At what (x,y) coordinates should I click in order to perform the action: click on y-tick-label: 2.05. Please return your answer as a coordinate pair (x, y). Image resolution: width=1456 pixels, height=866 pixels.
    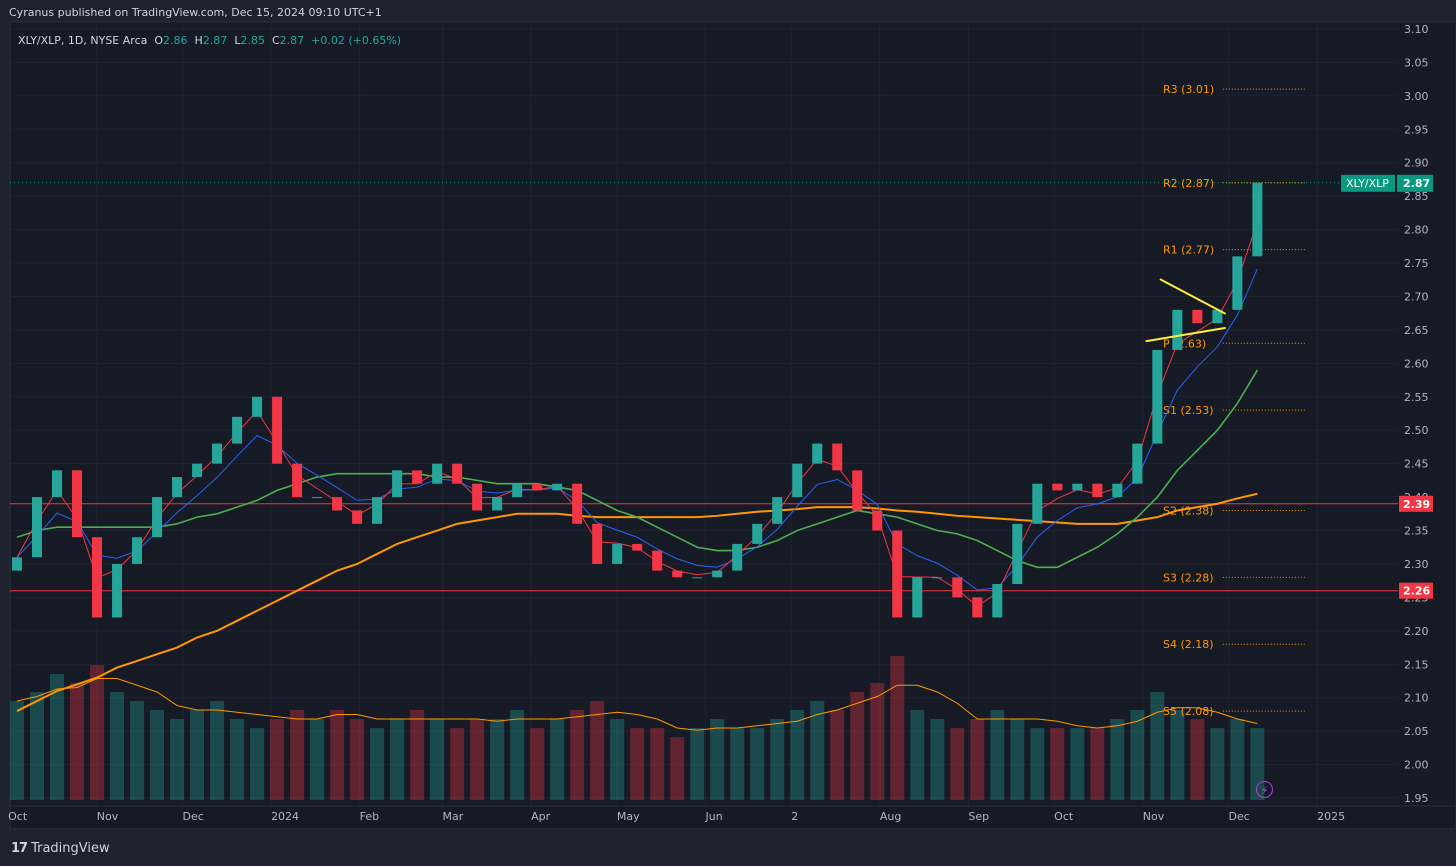
    Looking at the image, I should click on (1416, 731).